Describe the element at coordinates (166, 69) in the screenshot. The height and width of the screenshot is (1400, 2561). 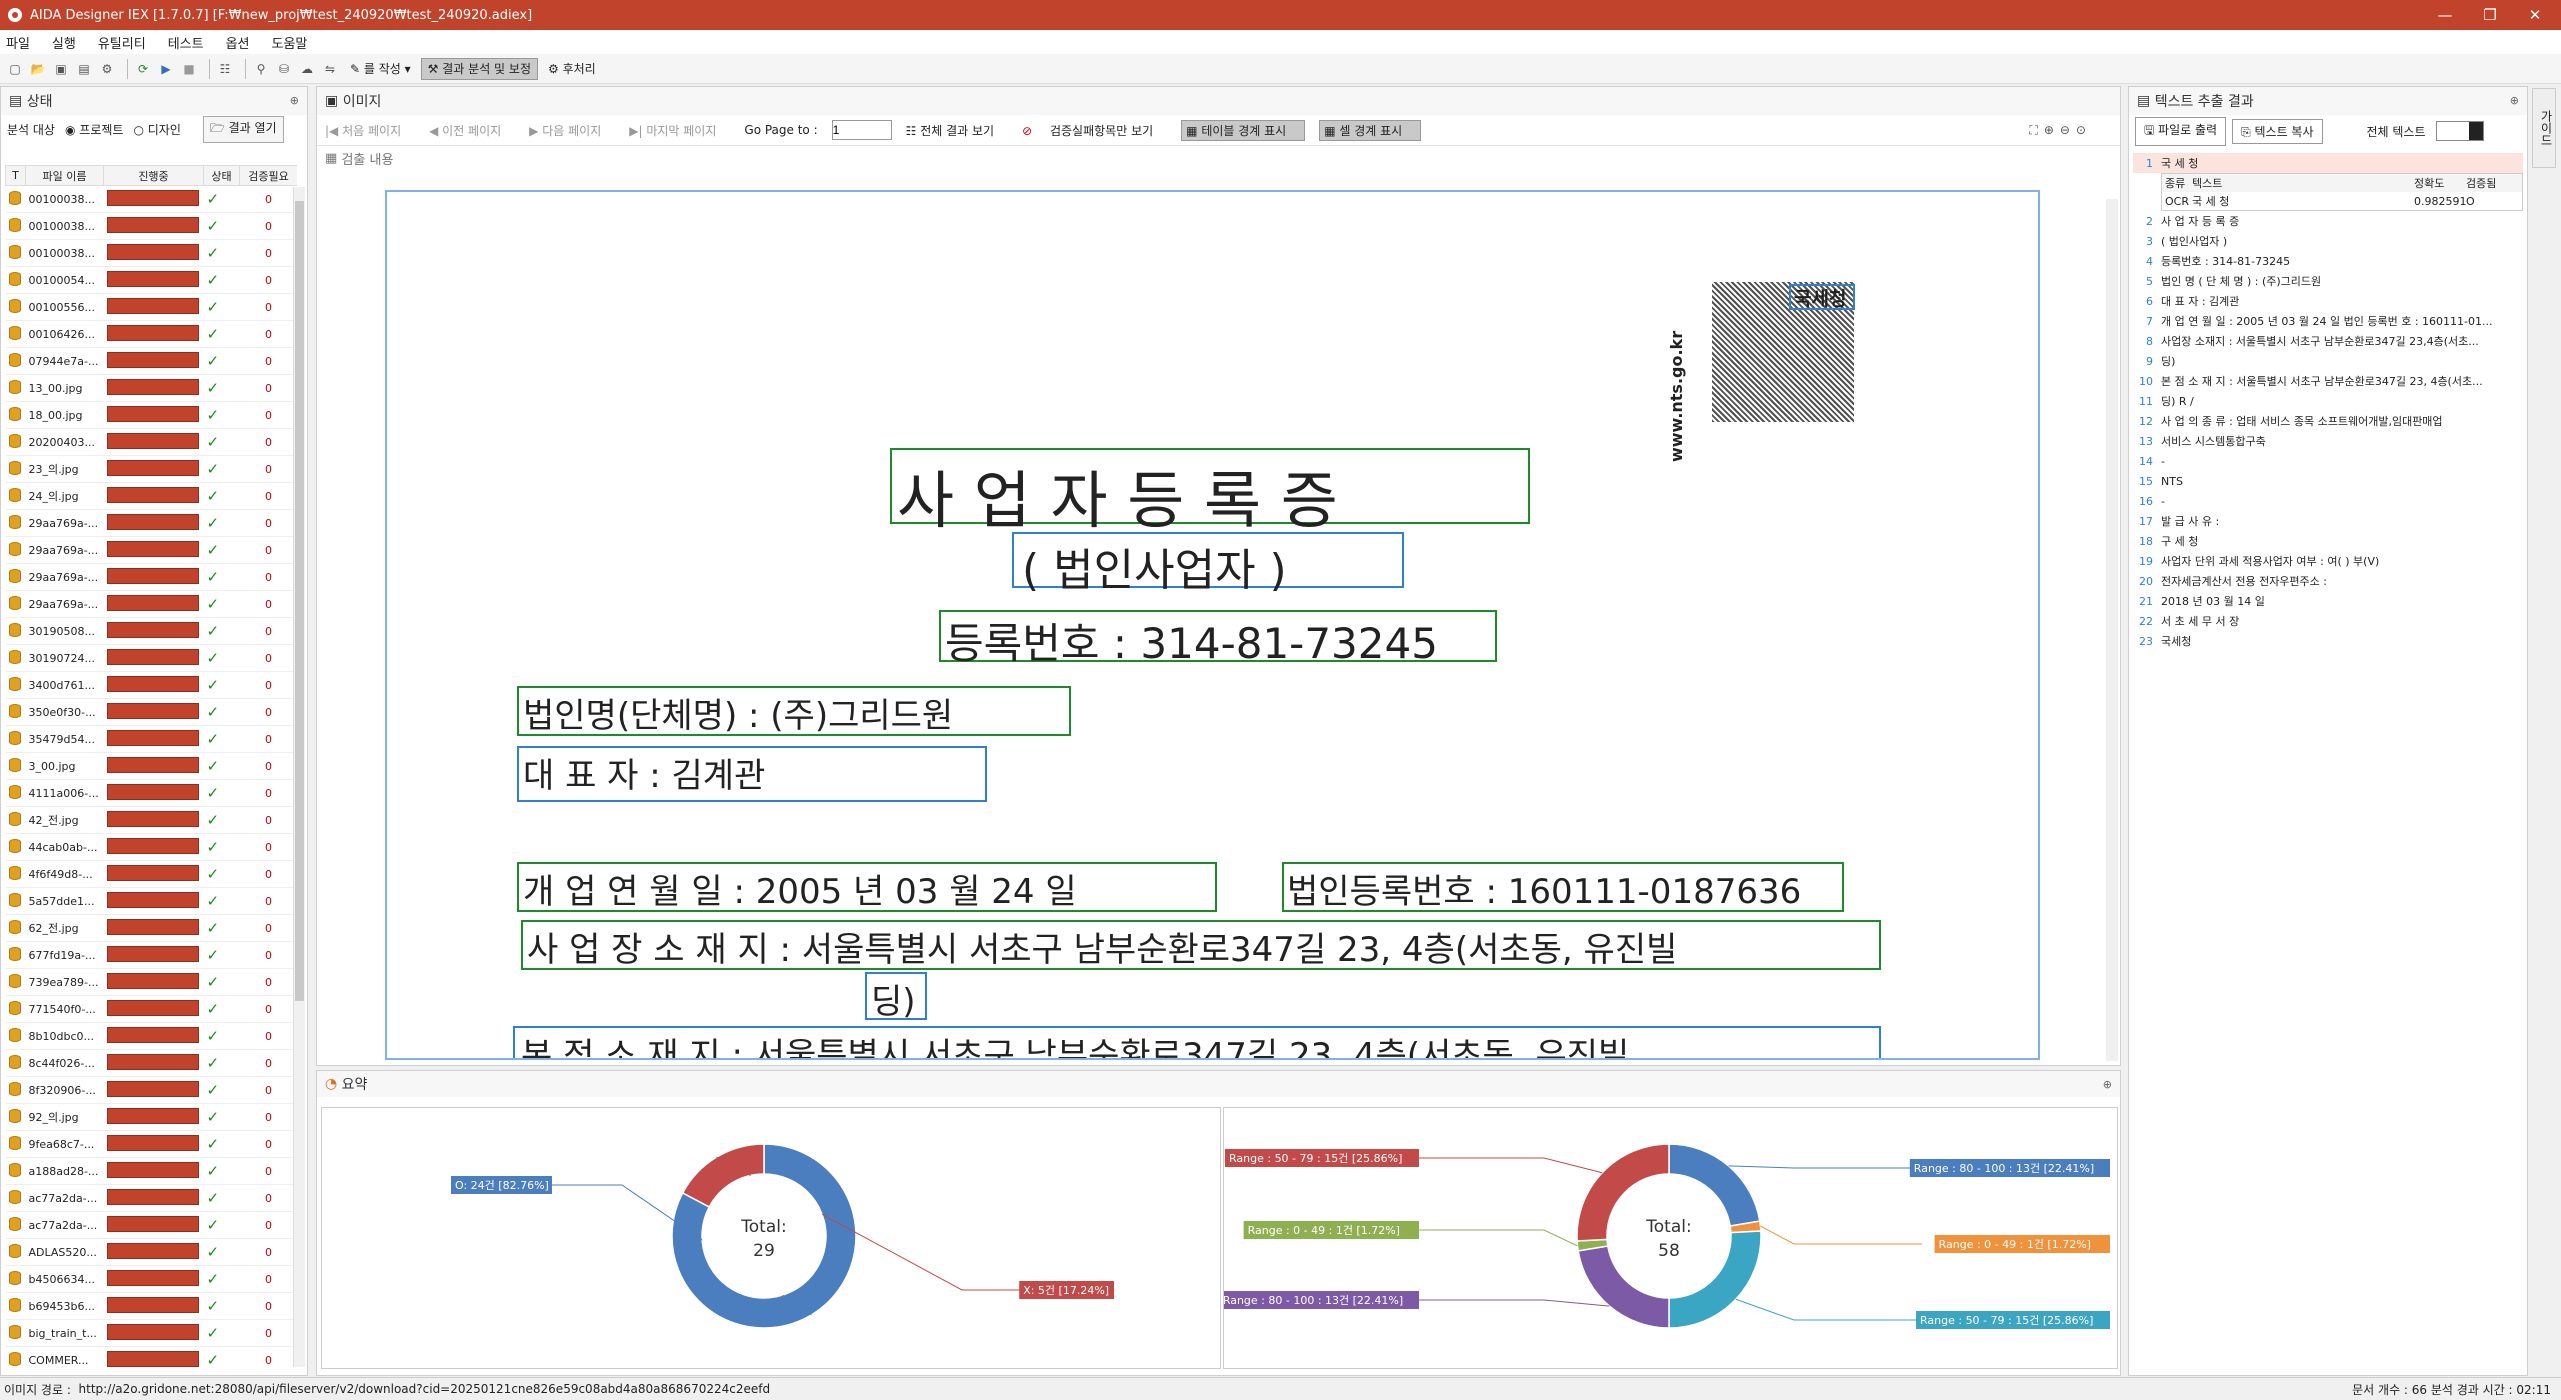
I see `play-icon: ▶` at that location.